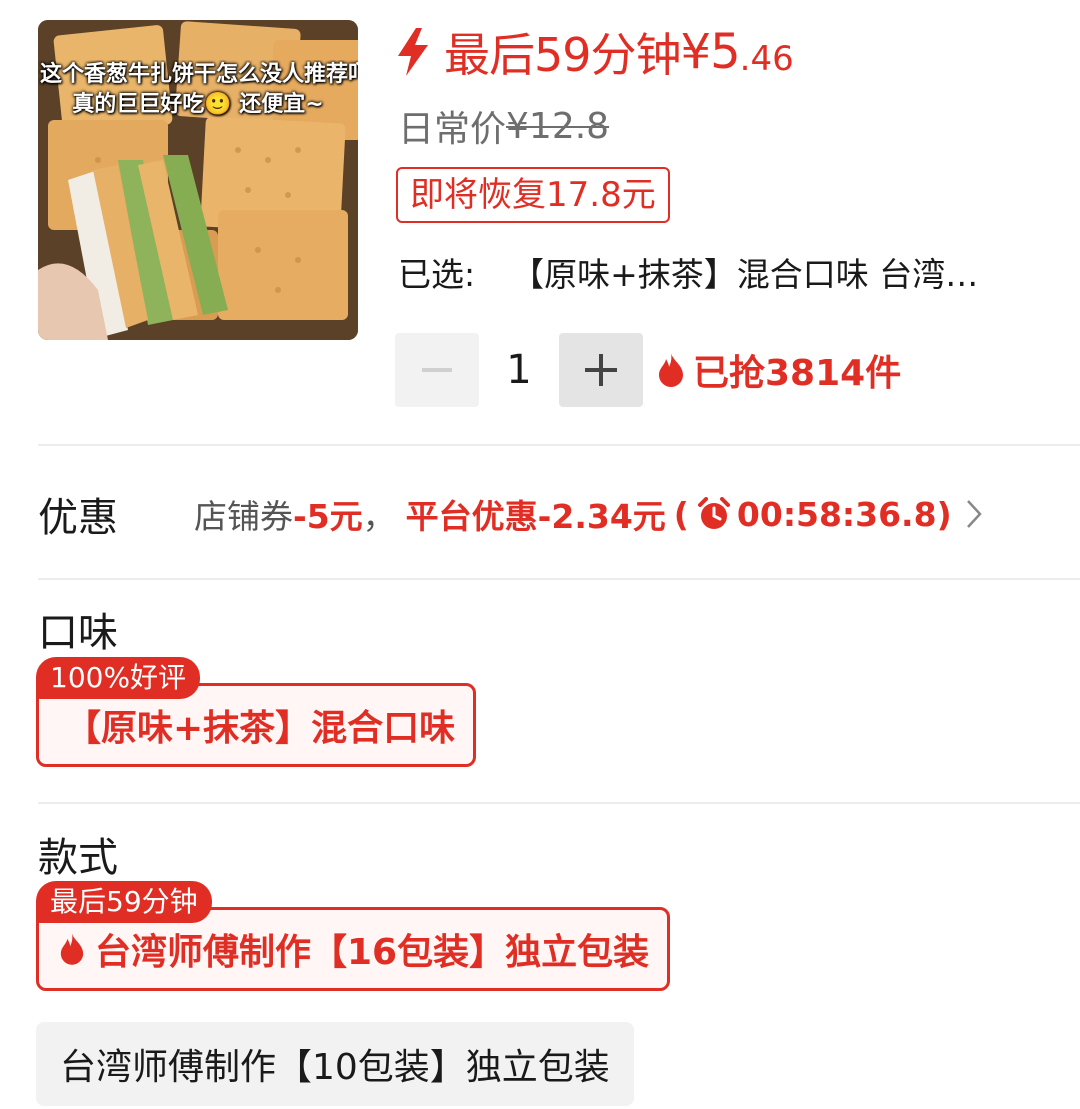  What do you see at coordinates (696, 52) in the screenshot?
I see `currency-symbol: ¥` at bounding box center [696, 52].